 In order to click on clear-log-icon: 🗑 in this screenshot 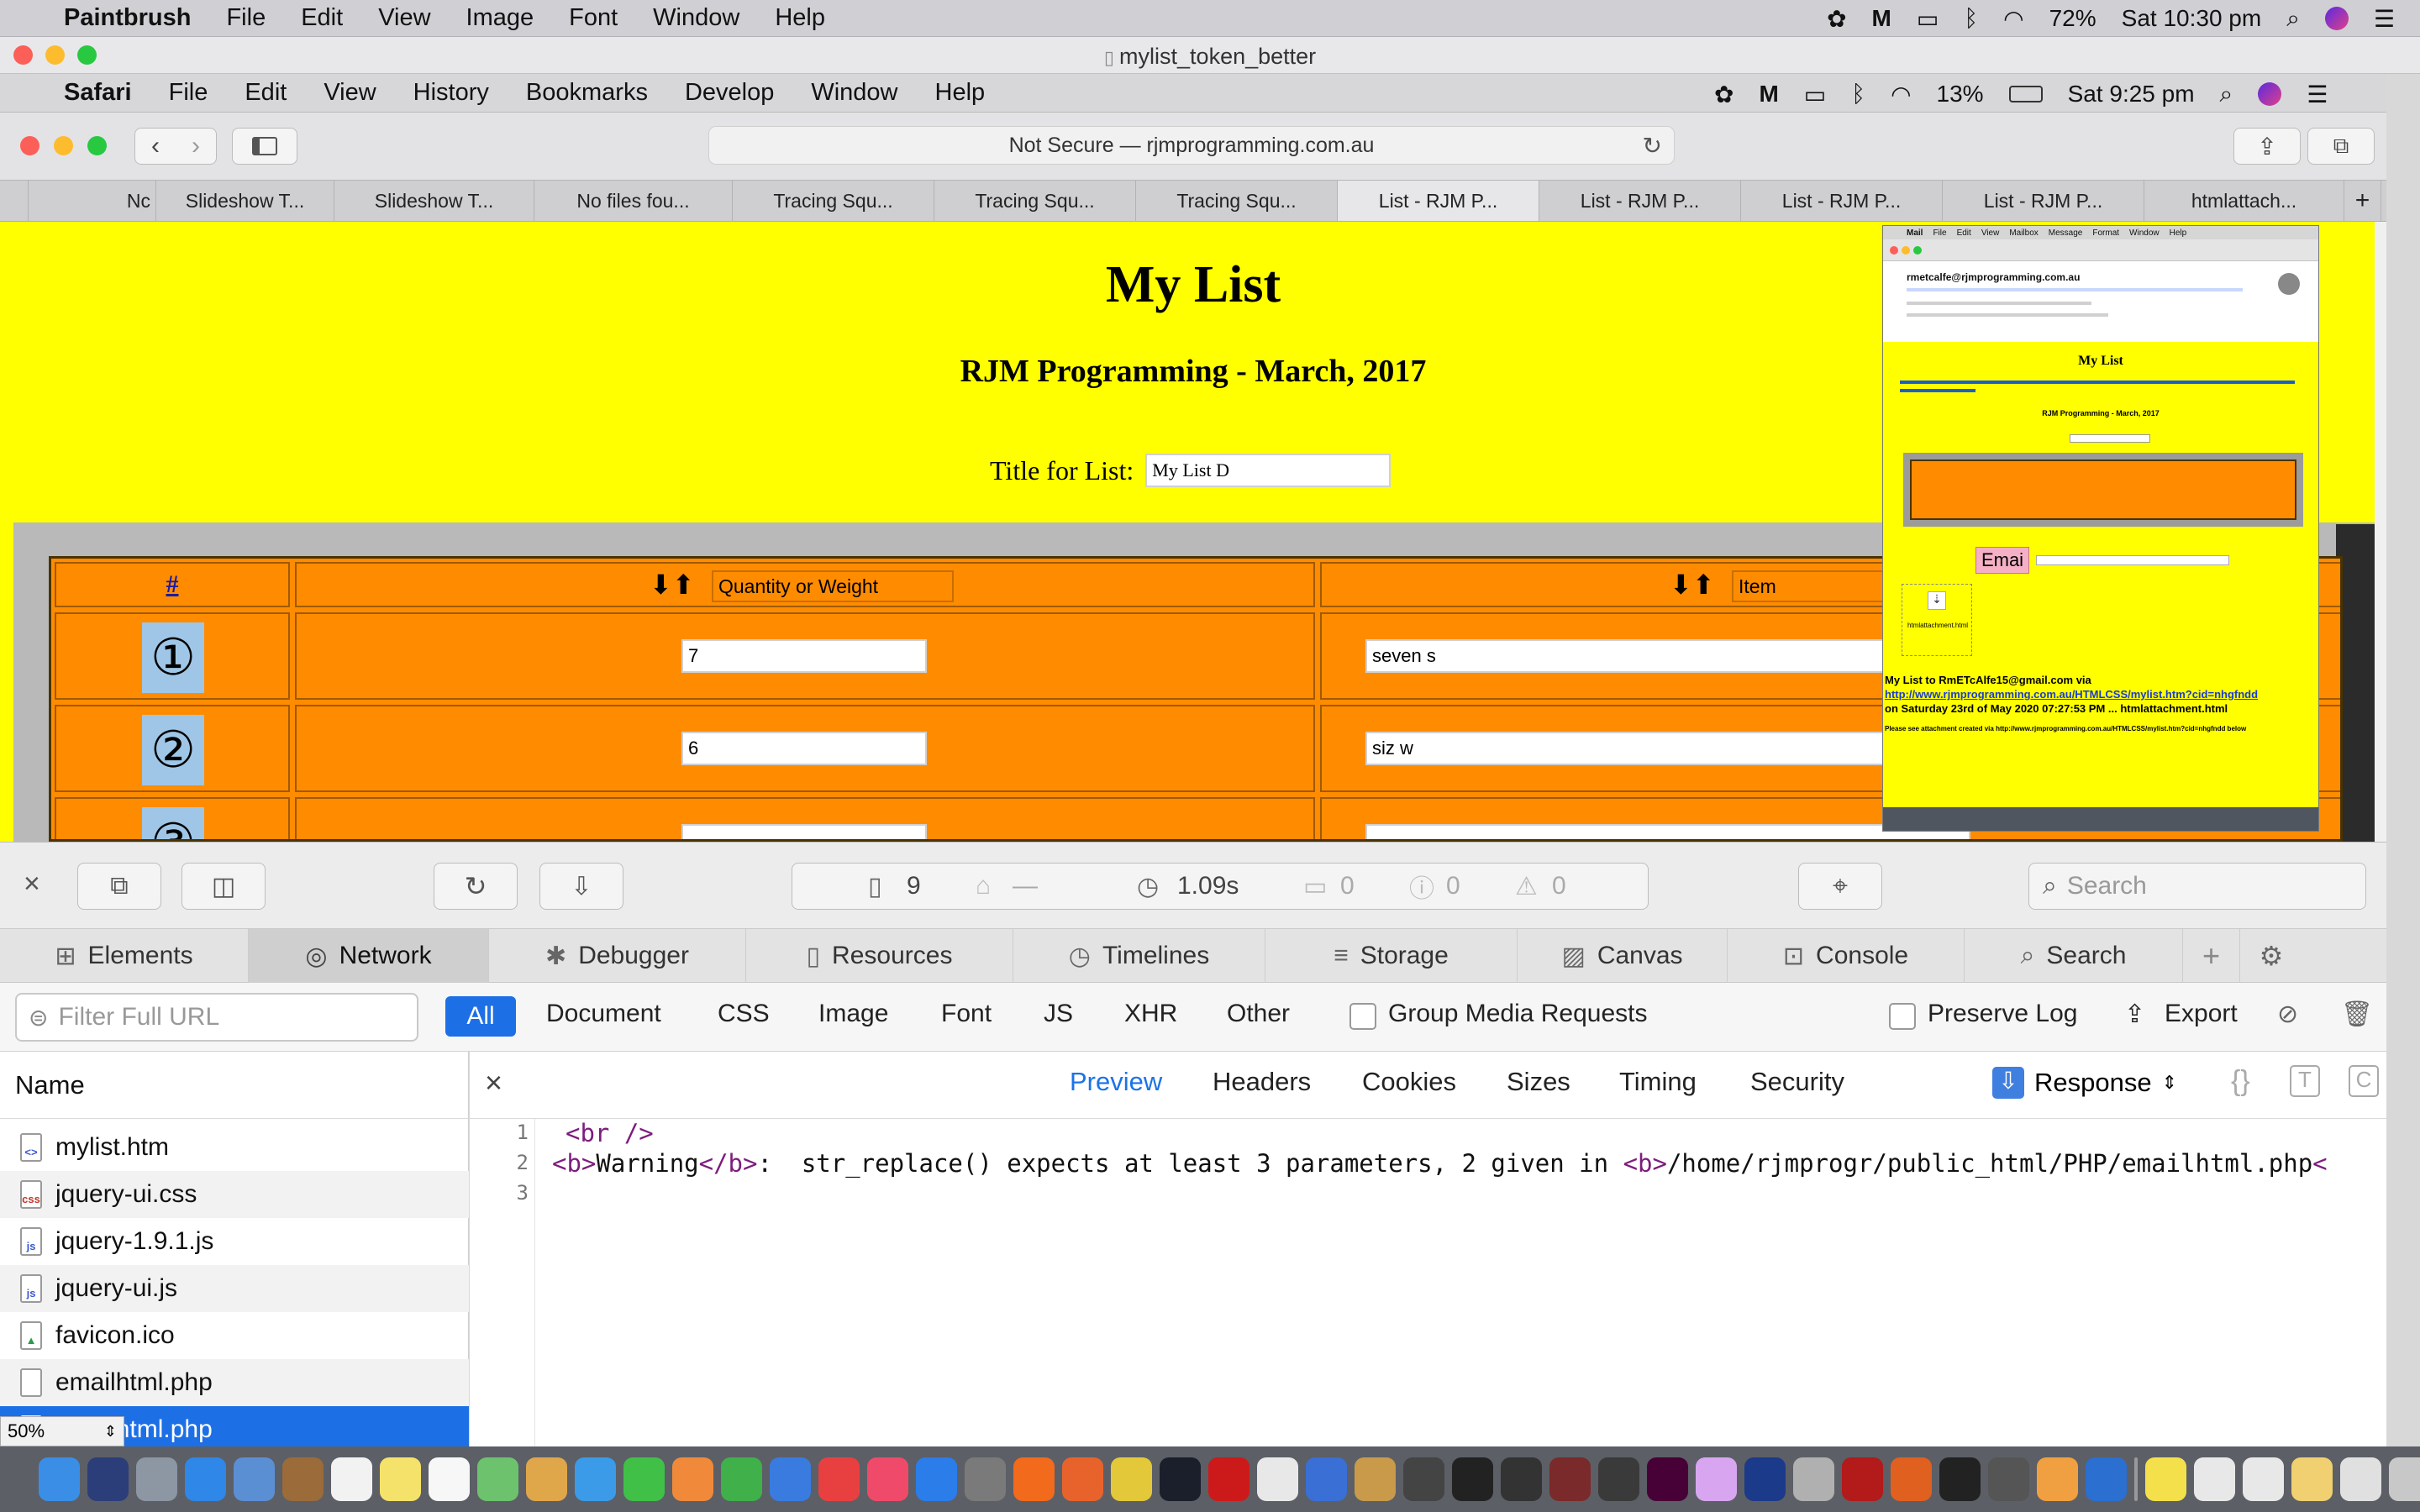, I will do `click(2357, 1014)`.